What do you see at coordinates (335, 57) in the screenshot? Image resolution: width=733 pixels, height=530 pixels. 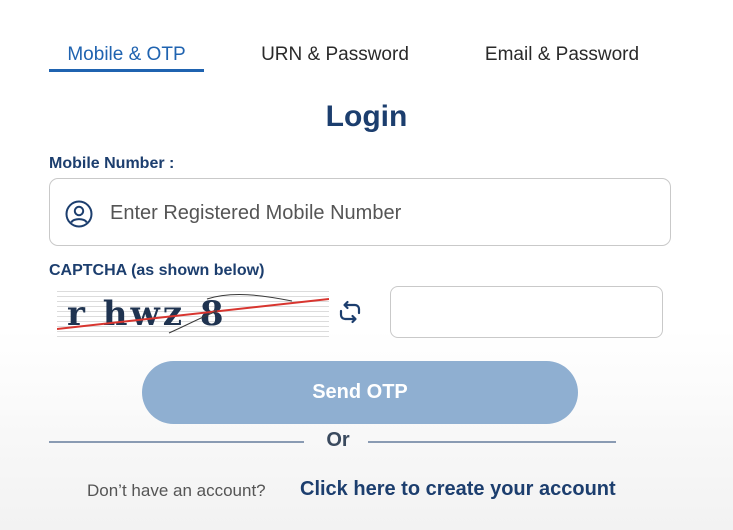 I see `tab-urn-password: URN & Password` at bounding box center [335, 57].